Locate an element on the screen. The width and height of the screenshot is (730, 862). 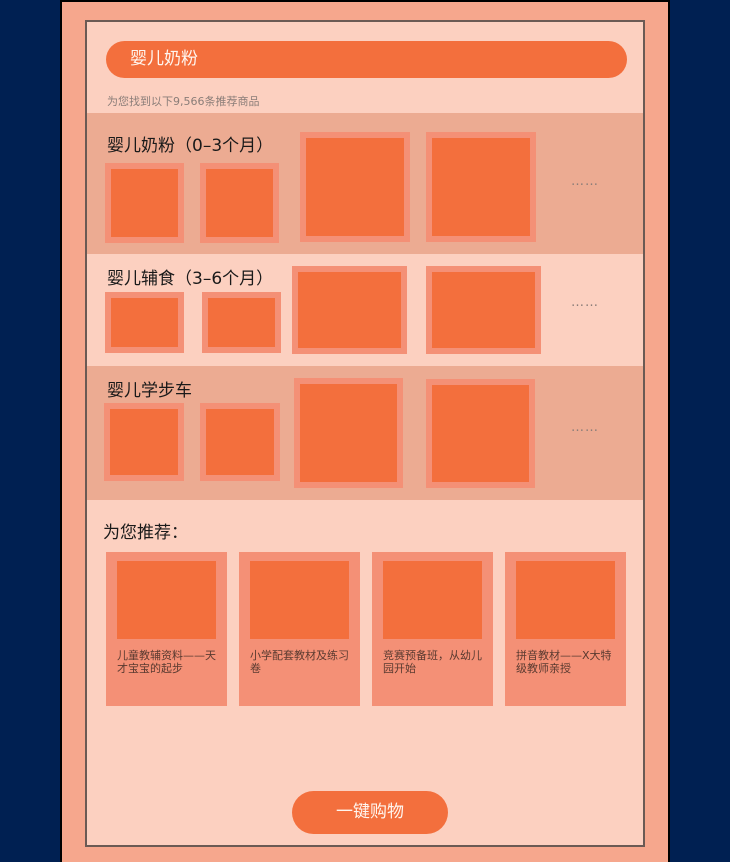
recommend-text: 竞赛预备班，从幼儿园开始 is located at coordinates (432, 662).